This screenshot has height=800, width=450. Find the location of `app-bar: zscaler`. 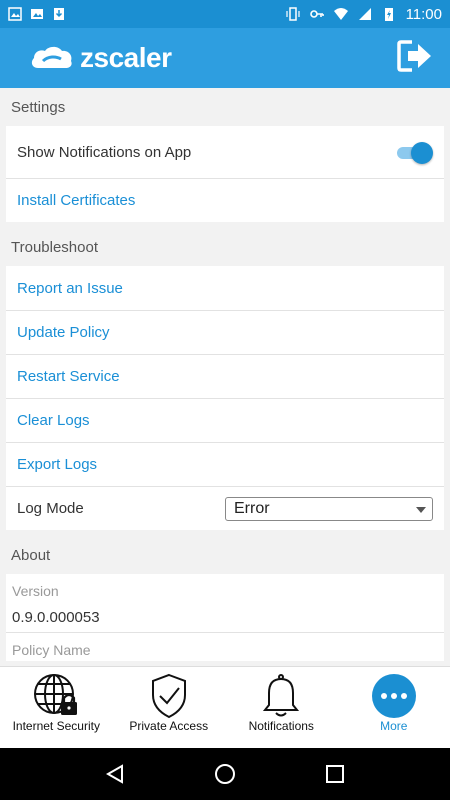

app-bar: zscaler is located at coordinates (225, 58).